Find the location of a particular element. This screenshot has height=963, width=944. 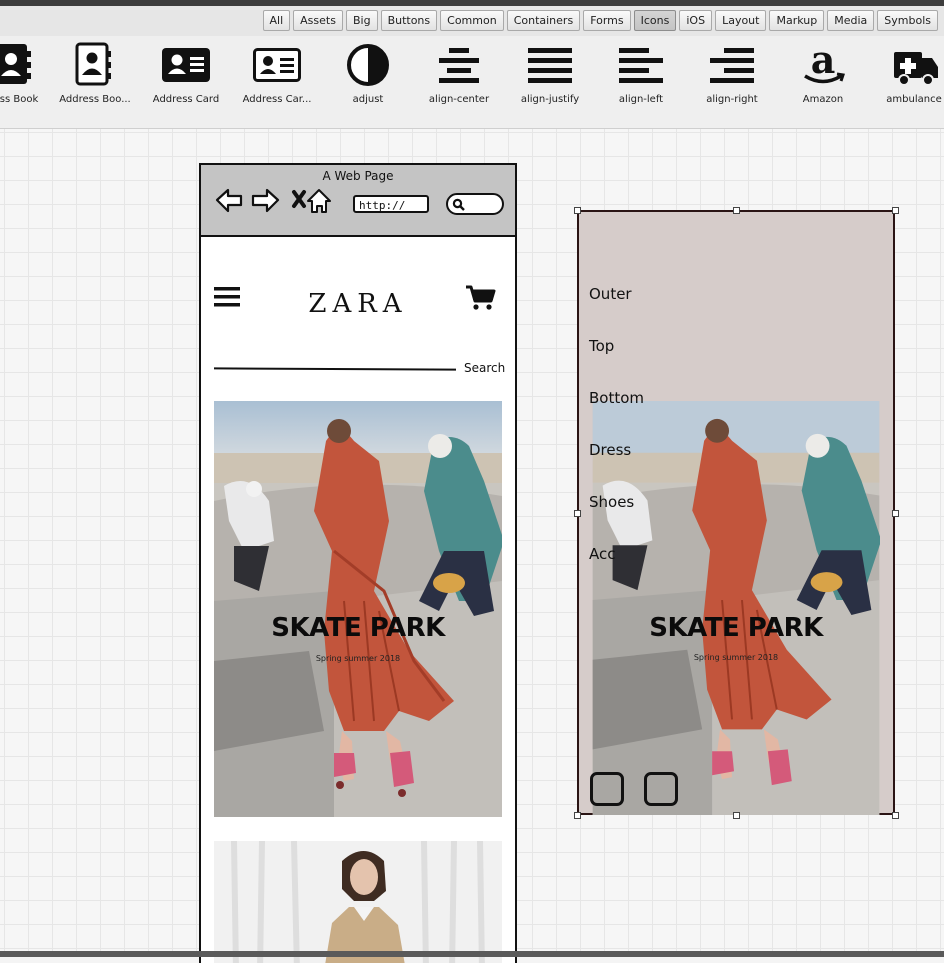

bottom-frame-edge is located at coordinates (472, 954).